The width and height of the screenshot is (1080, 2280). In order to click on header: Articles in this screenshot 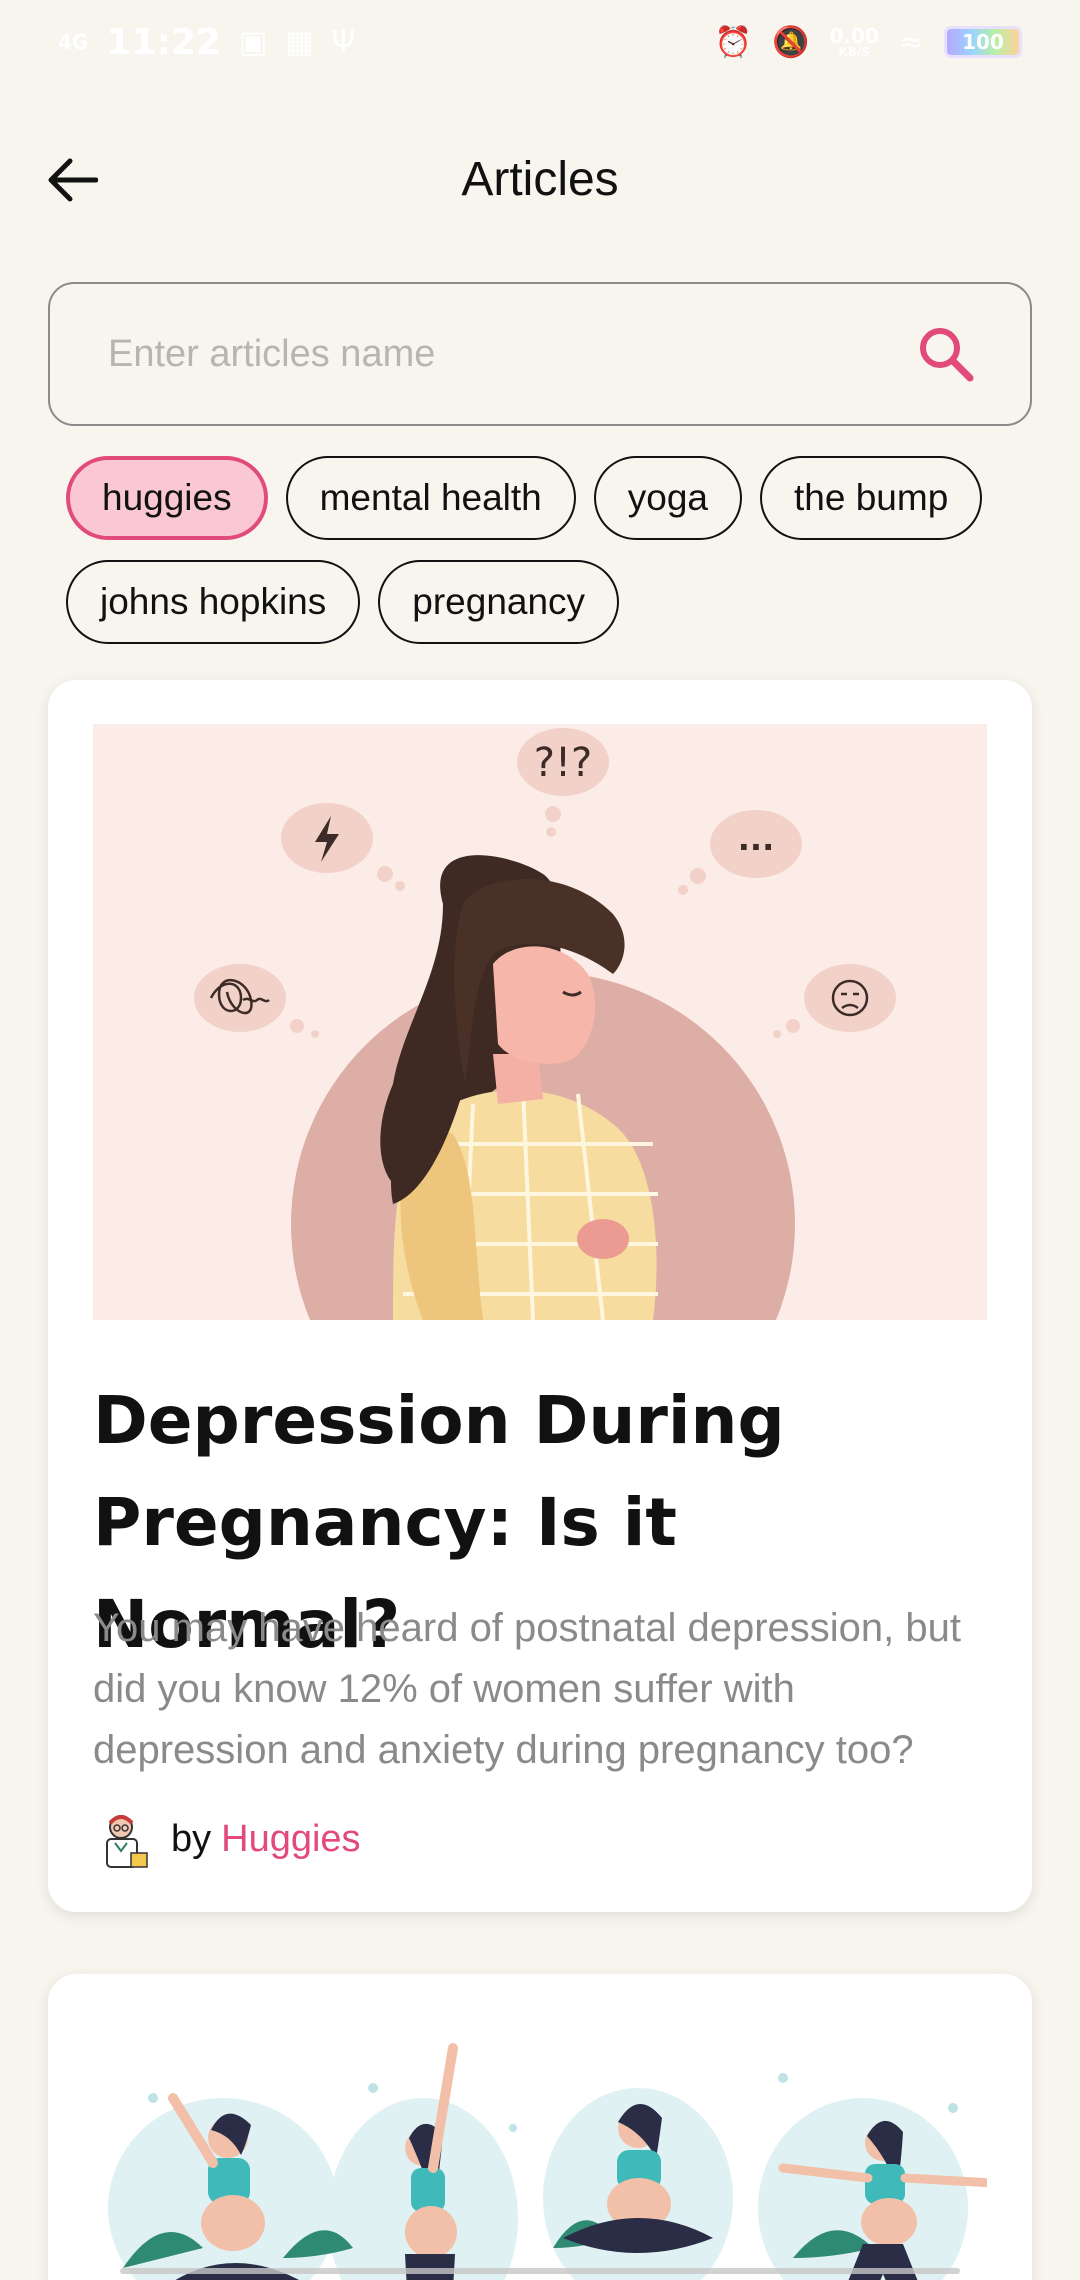, I will do `click(540, 180)`.